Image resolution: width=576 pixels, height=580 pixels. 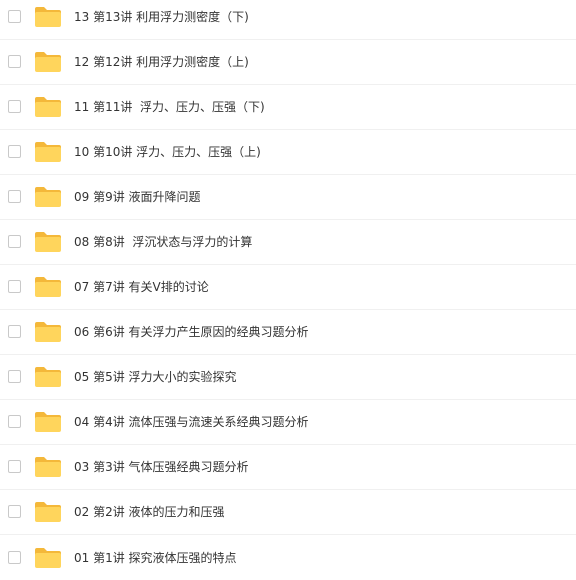 What do you see at coordinates (288, 467) in the screenshot?
I see `list-item: 03 第3讲 气体压强经典习题分析` at bounding box center [288, 467].